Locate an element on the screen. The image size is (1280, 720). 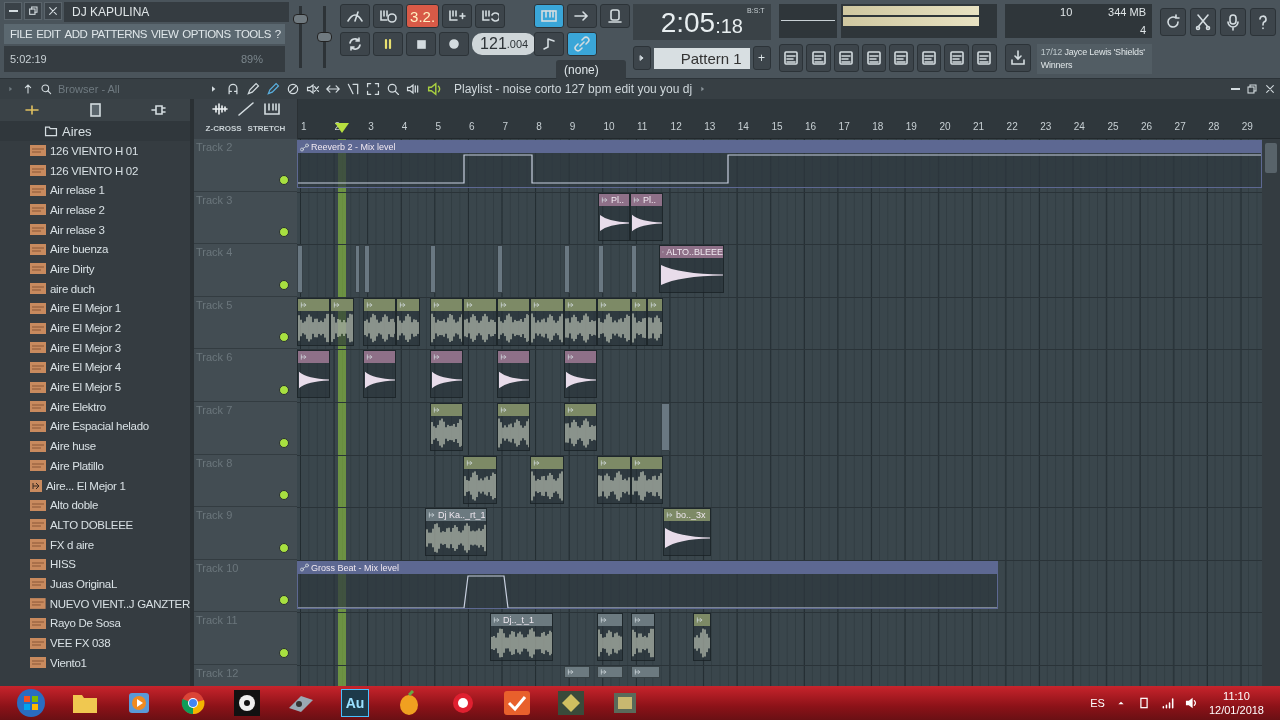
menu-item: TOOLS is located at coordinates (252, 34).